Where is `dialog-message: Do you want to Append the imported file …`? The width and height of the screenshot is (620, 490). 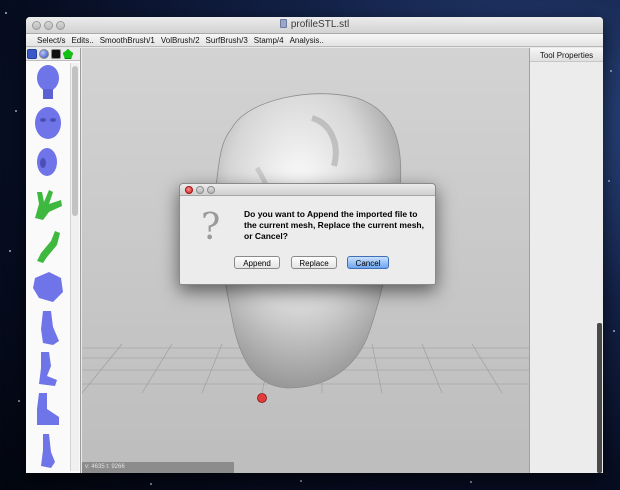 dialog-message: Do you want to Append the imported file … is located at coordinates (334, 225).